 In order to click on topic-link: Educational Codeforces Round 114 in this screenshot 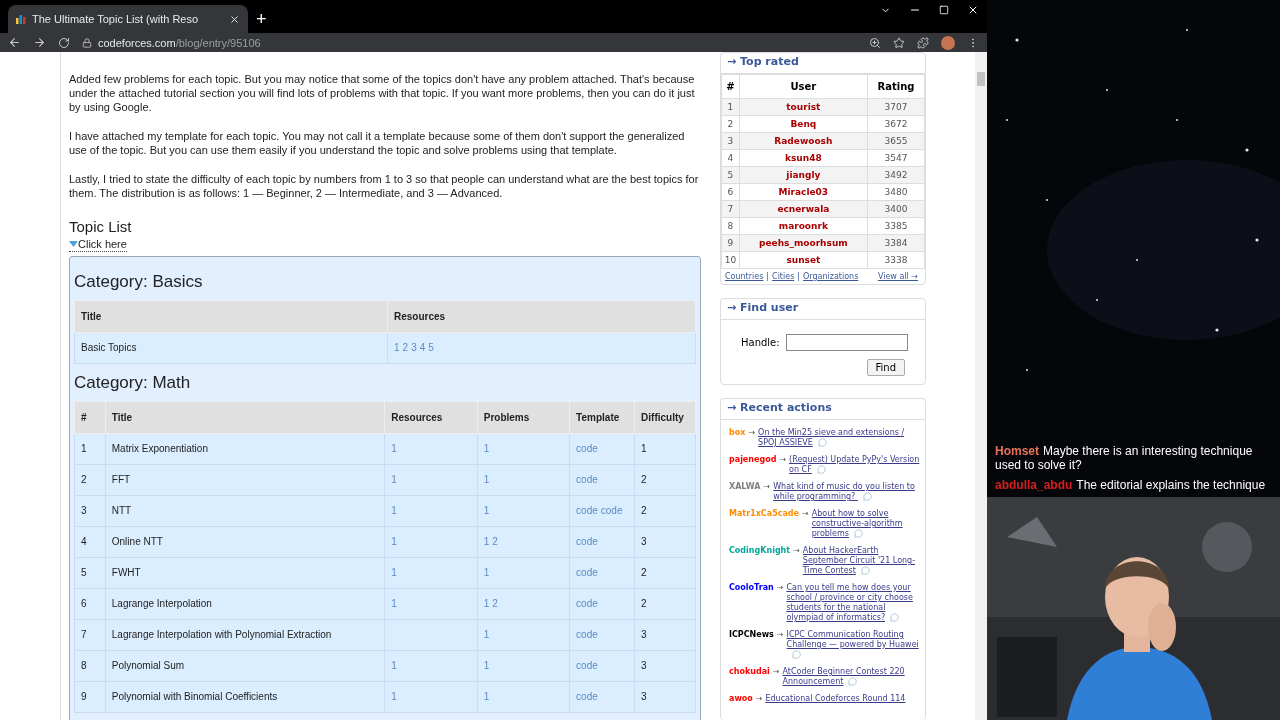, I will do `click(843, 699)`.